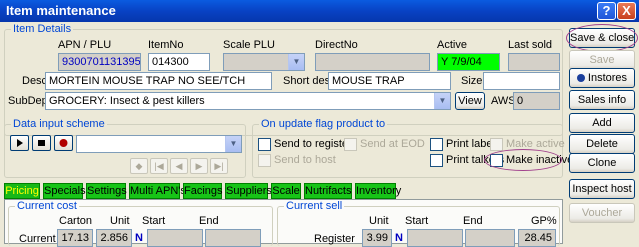  What do you see at coordinates (157, 191) in the screenshot?
I see `tab-multi-apns: Multi APN's` at bounding box center [157, 191].